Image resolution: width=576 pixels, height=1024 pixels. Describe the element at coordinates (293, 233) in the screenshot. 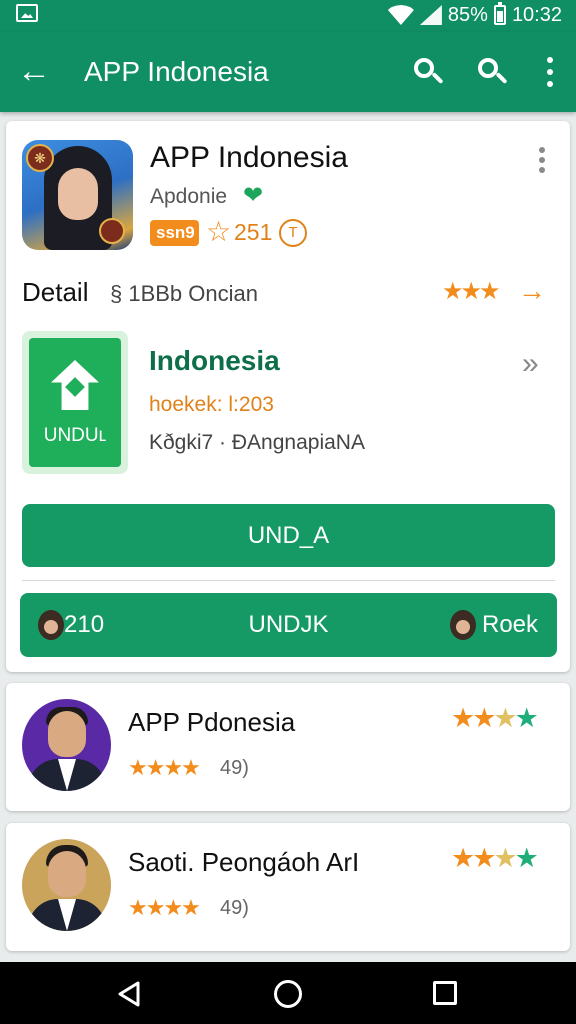

I see `coin-icon: T` at that location.